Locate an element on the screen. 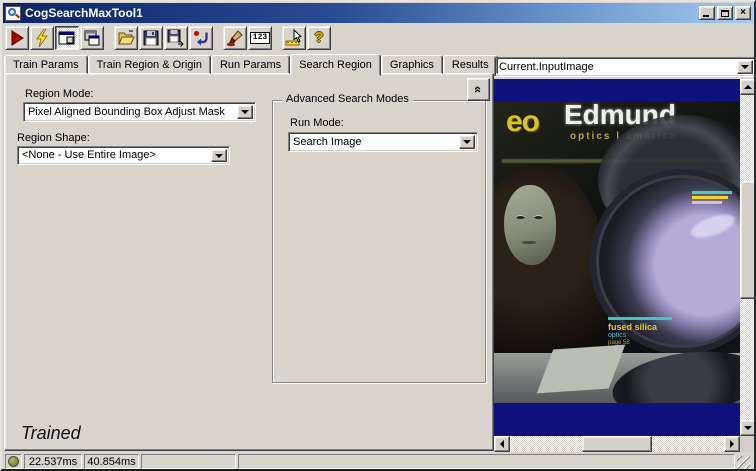 The image size is (756, 471). arrow-left-icon is located at coordinates (502, 444).